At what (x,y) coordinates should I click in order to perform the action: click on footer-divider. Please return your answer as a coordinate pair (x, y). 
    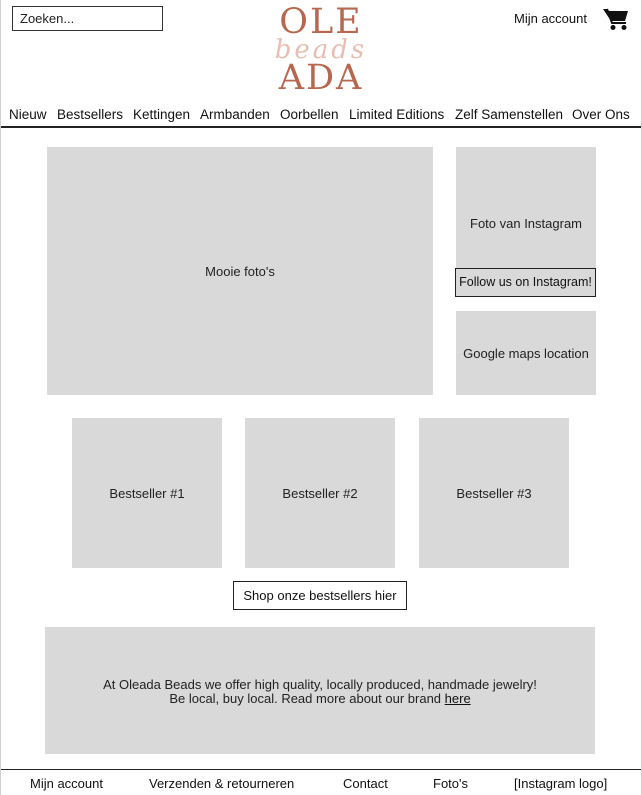
    Looking at the image, I should click on (321, 769).